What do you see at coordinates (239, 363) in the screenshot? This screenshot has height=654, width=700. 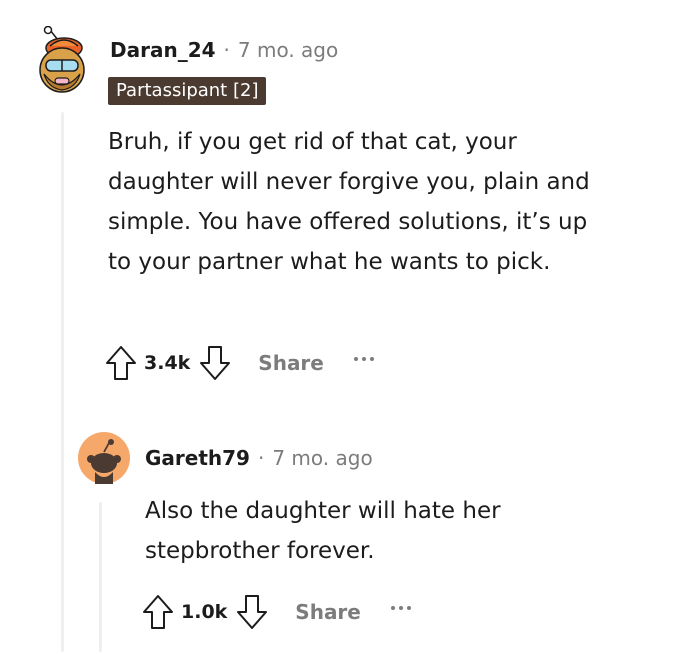 I see `comment-actions: 3.4k Share` at bounding box center [239, 363].